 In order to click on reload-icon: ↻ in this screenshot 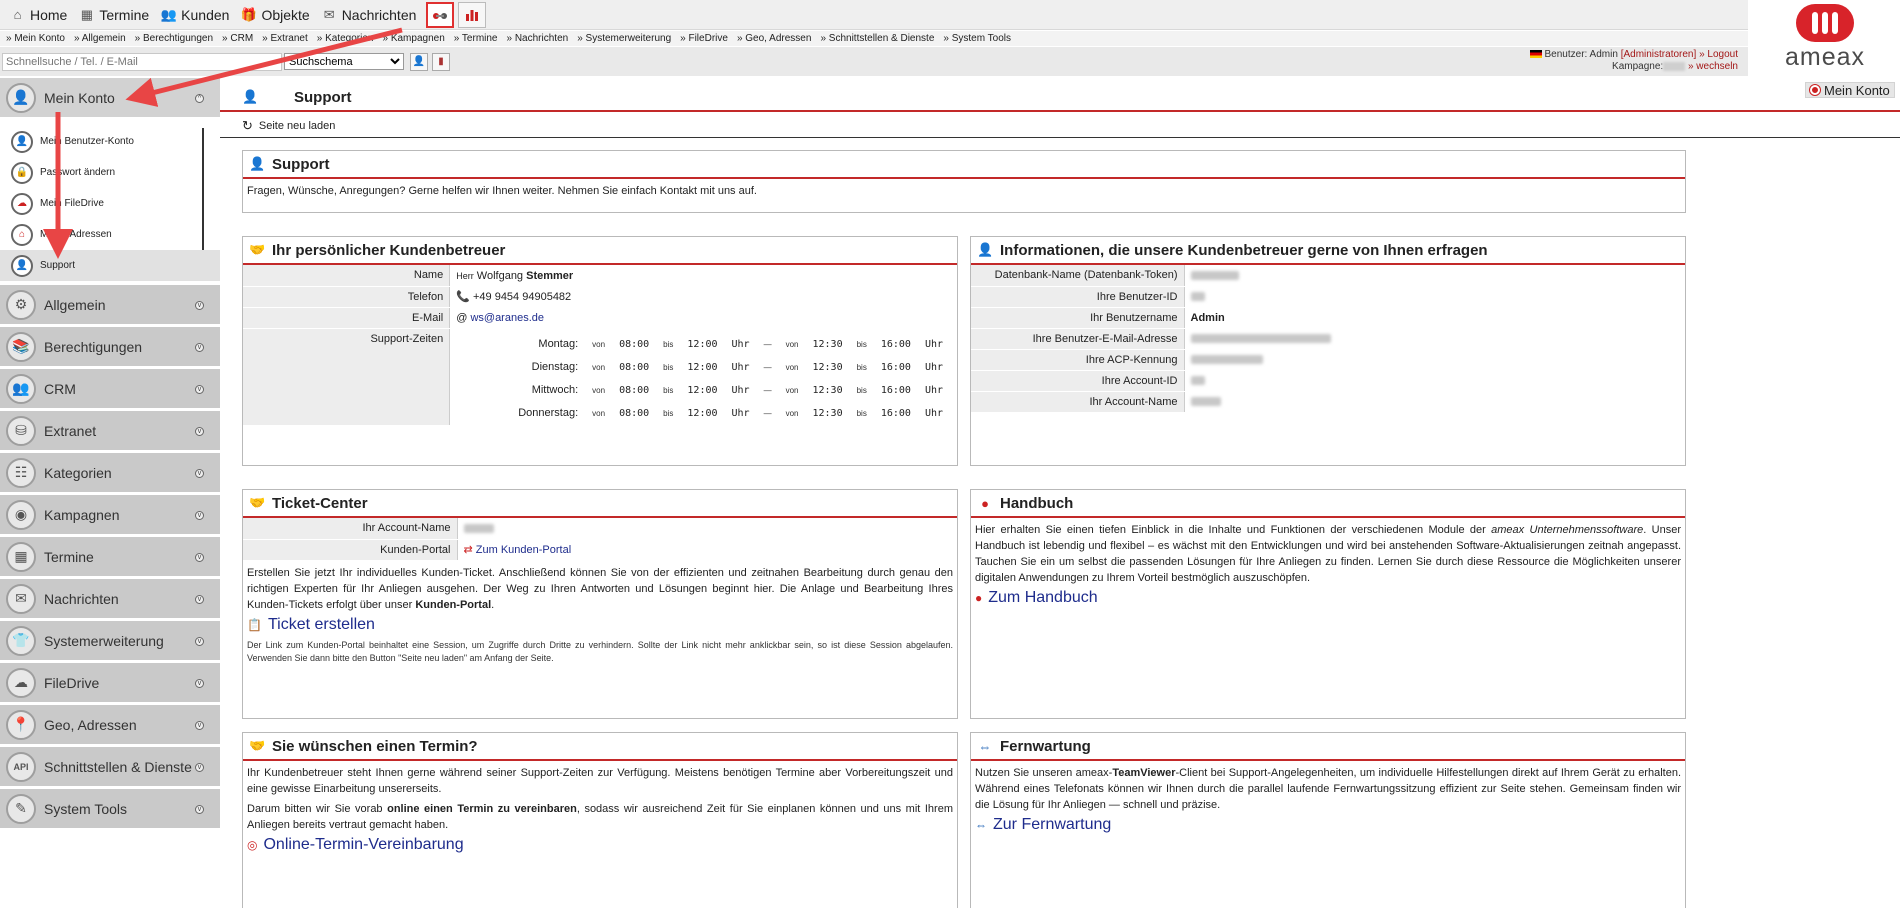, I will do `click(247, 125)`.